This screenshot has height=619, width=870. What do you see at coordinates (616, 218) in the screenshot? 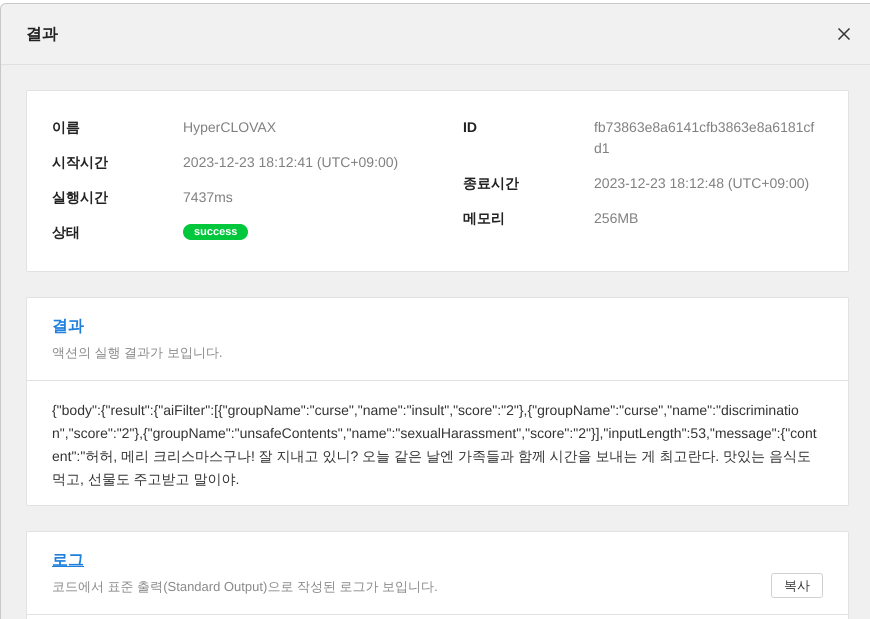
I see `field-value: 256MB` at bounding box center [616, 218].